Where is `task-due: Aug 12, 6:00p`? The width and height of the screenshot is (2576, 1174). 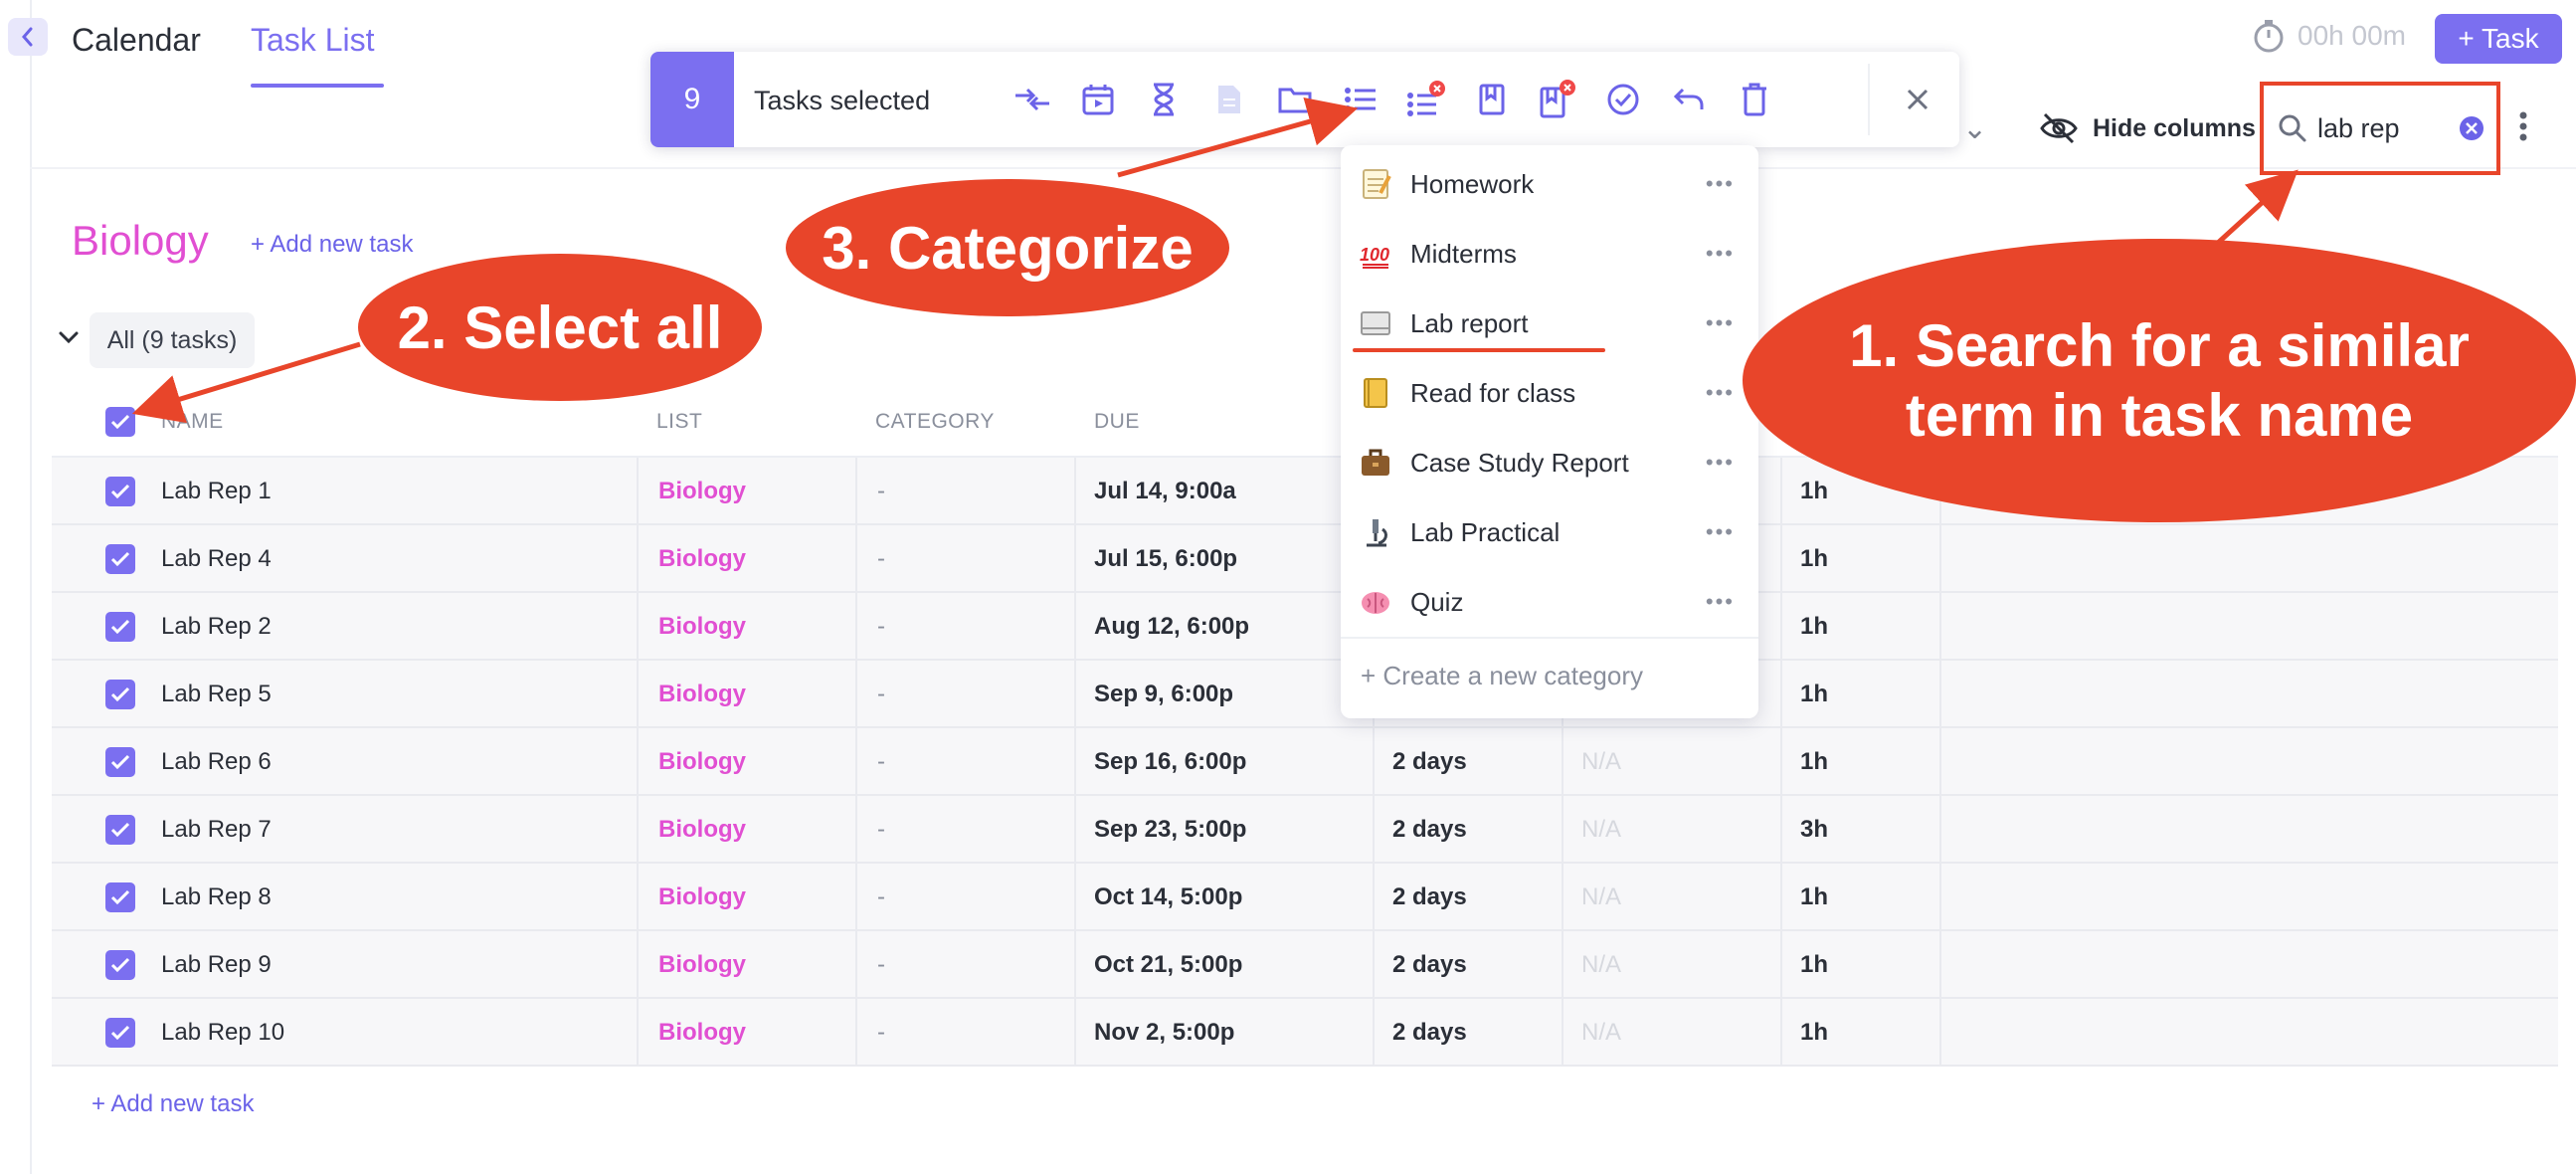 task-due: Aug 12, 6:00p is located at coordinates (1171, 627).